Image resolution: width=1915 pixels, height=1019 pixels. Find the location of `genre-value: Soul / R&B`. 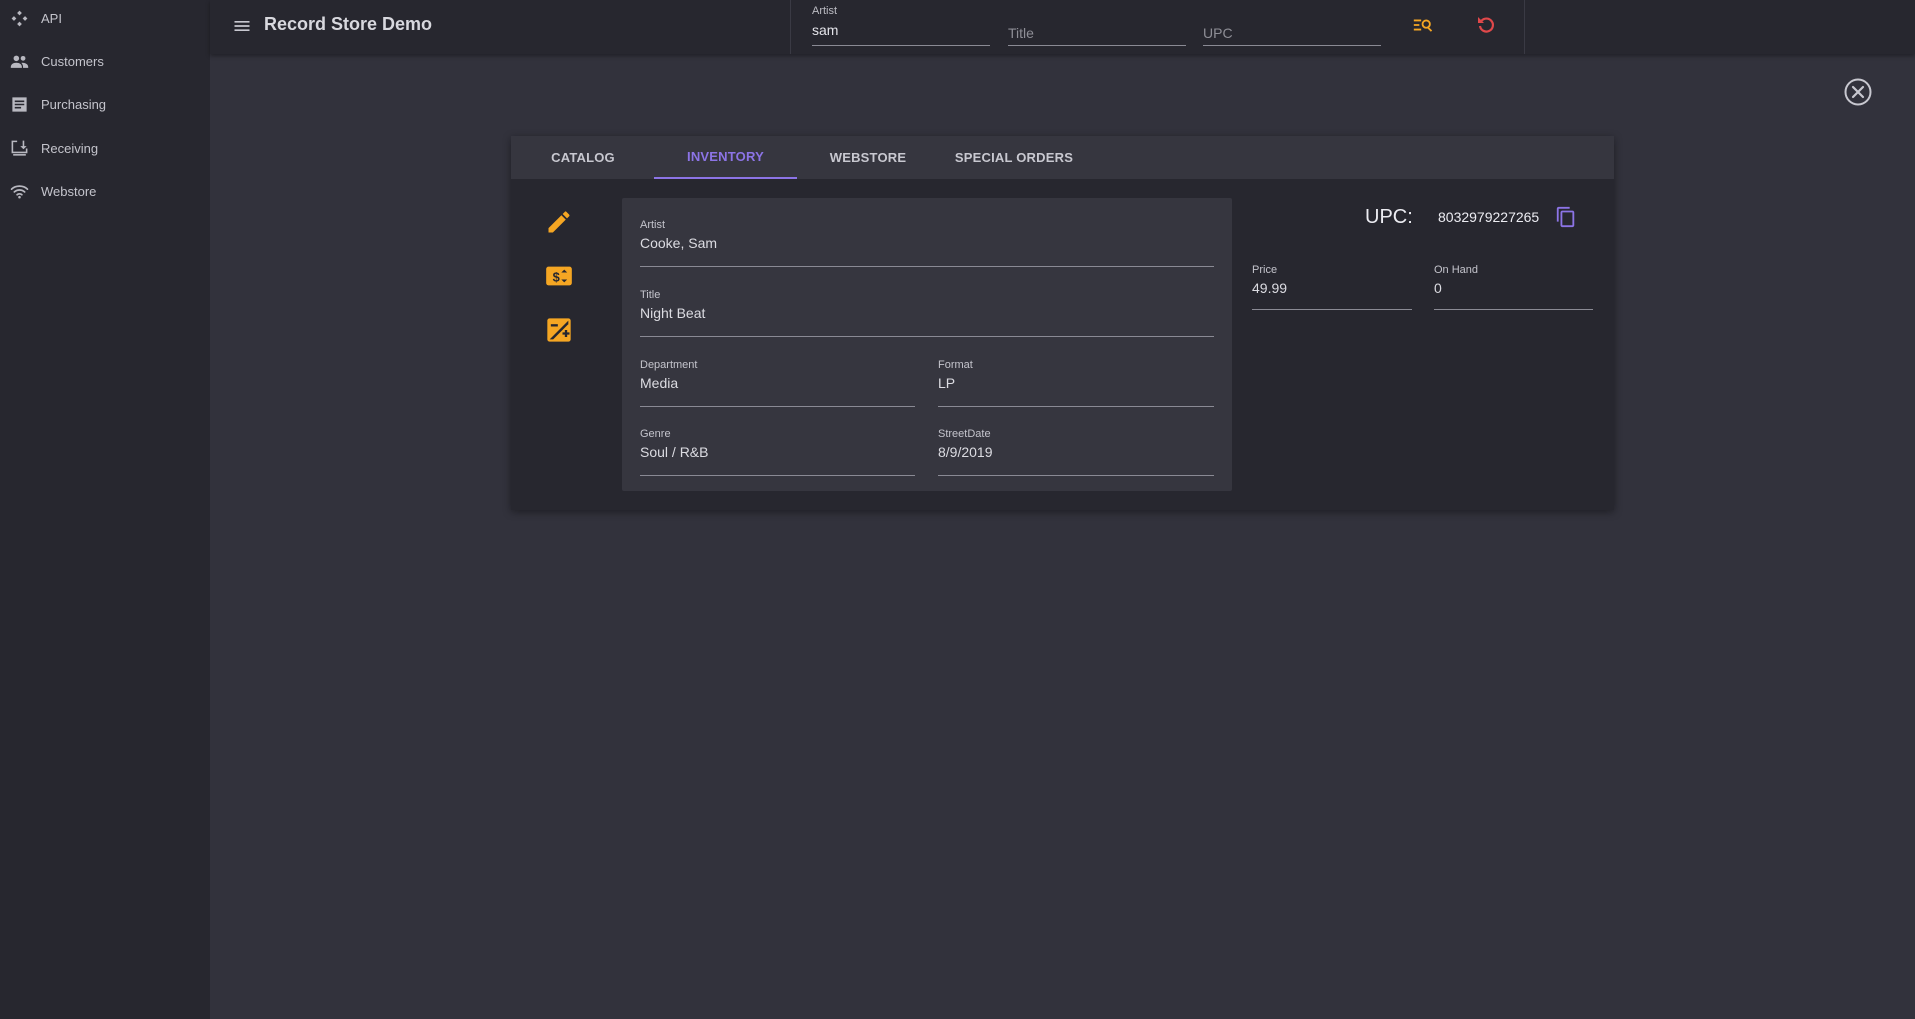

genre-value: Soul / R&B is located at coordinates (674, 452).